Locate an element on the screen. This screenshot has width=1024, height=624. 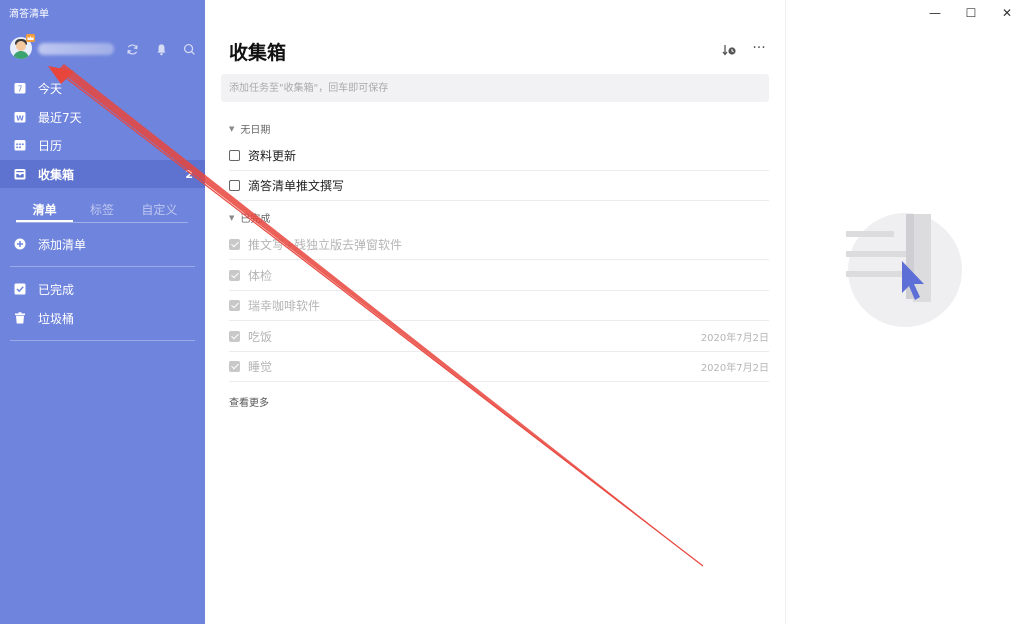
empty-state-illustration is located at coordinates (904, 270).